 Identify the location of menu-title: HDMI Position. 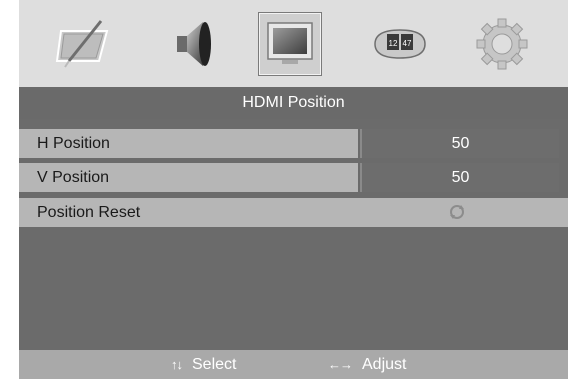
(293, 103).